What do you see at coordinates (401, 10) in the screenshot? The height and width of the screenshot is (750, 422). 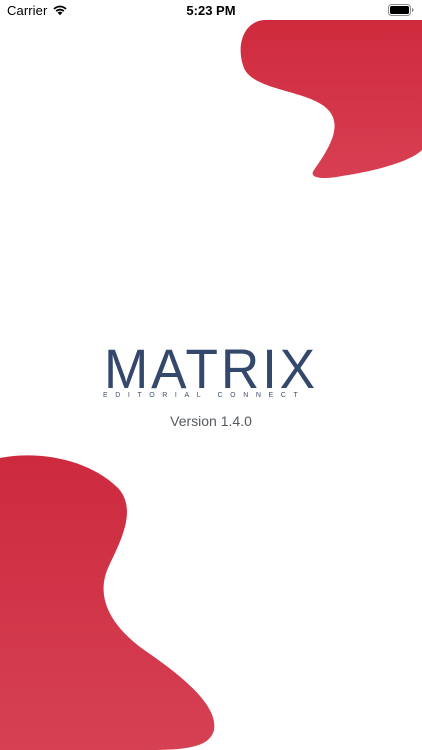 I see `battery-icon` at bounding box center [401, 10].